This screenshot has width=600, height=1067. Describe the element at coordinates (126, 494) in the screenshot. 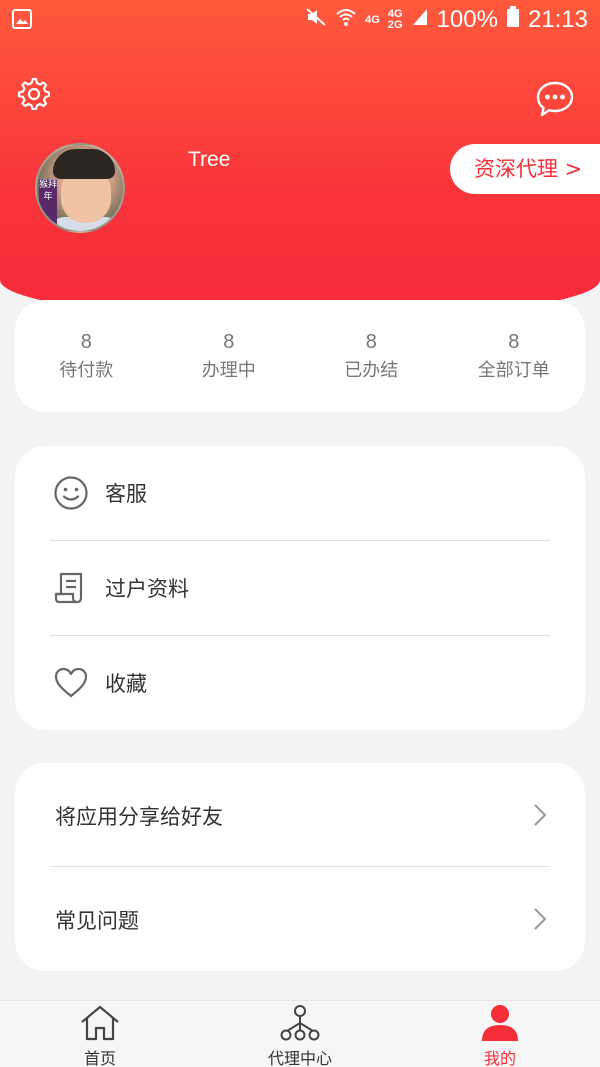

I see `menu-item-label: 客服` at that location.